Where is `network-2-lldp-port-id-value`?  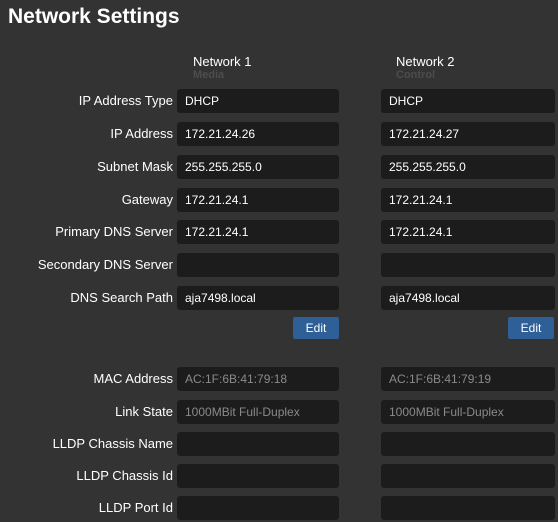 network-2-lldp-port-id-value is located at coordinates (468, 508).